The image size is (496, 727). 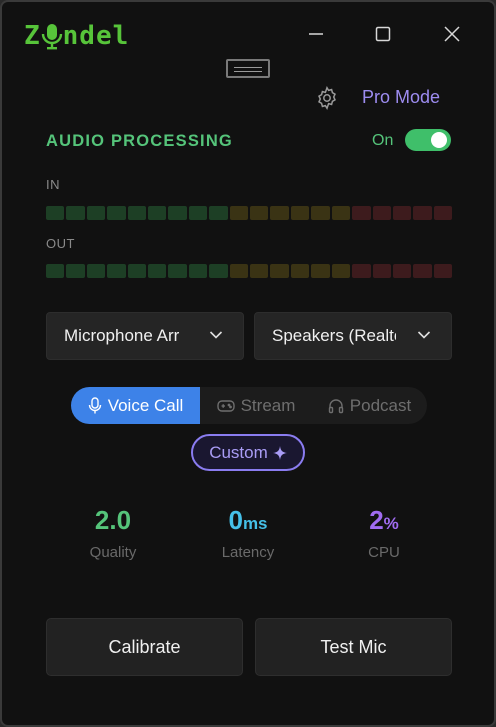 I want to click on custom-mode-button: Custom, so click(x=248, y=452).